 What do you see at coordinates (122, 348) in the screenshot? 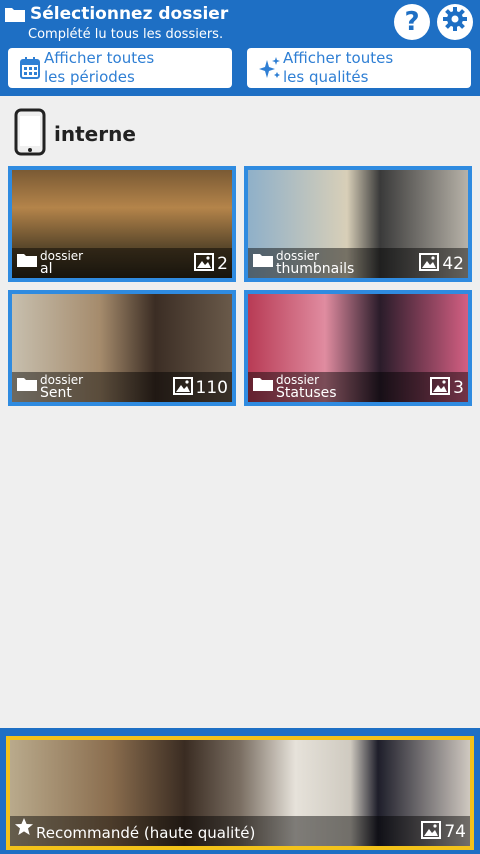
I see `folder-tile: dossier Sent 110` at bounding box center [122, 348].